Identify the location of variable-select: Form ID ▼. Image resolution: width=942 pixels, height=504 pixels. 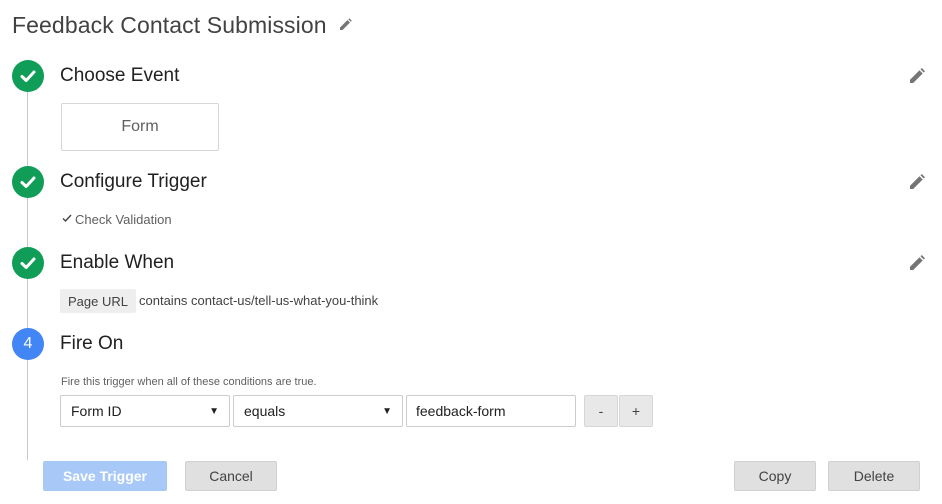
(145, 411).